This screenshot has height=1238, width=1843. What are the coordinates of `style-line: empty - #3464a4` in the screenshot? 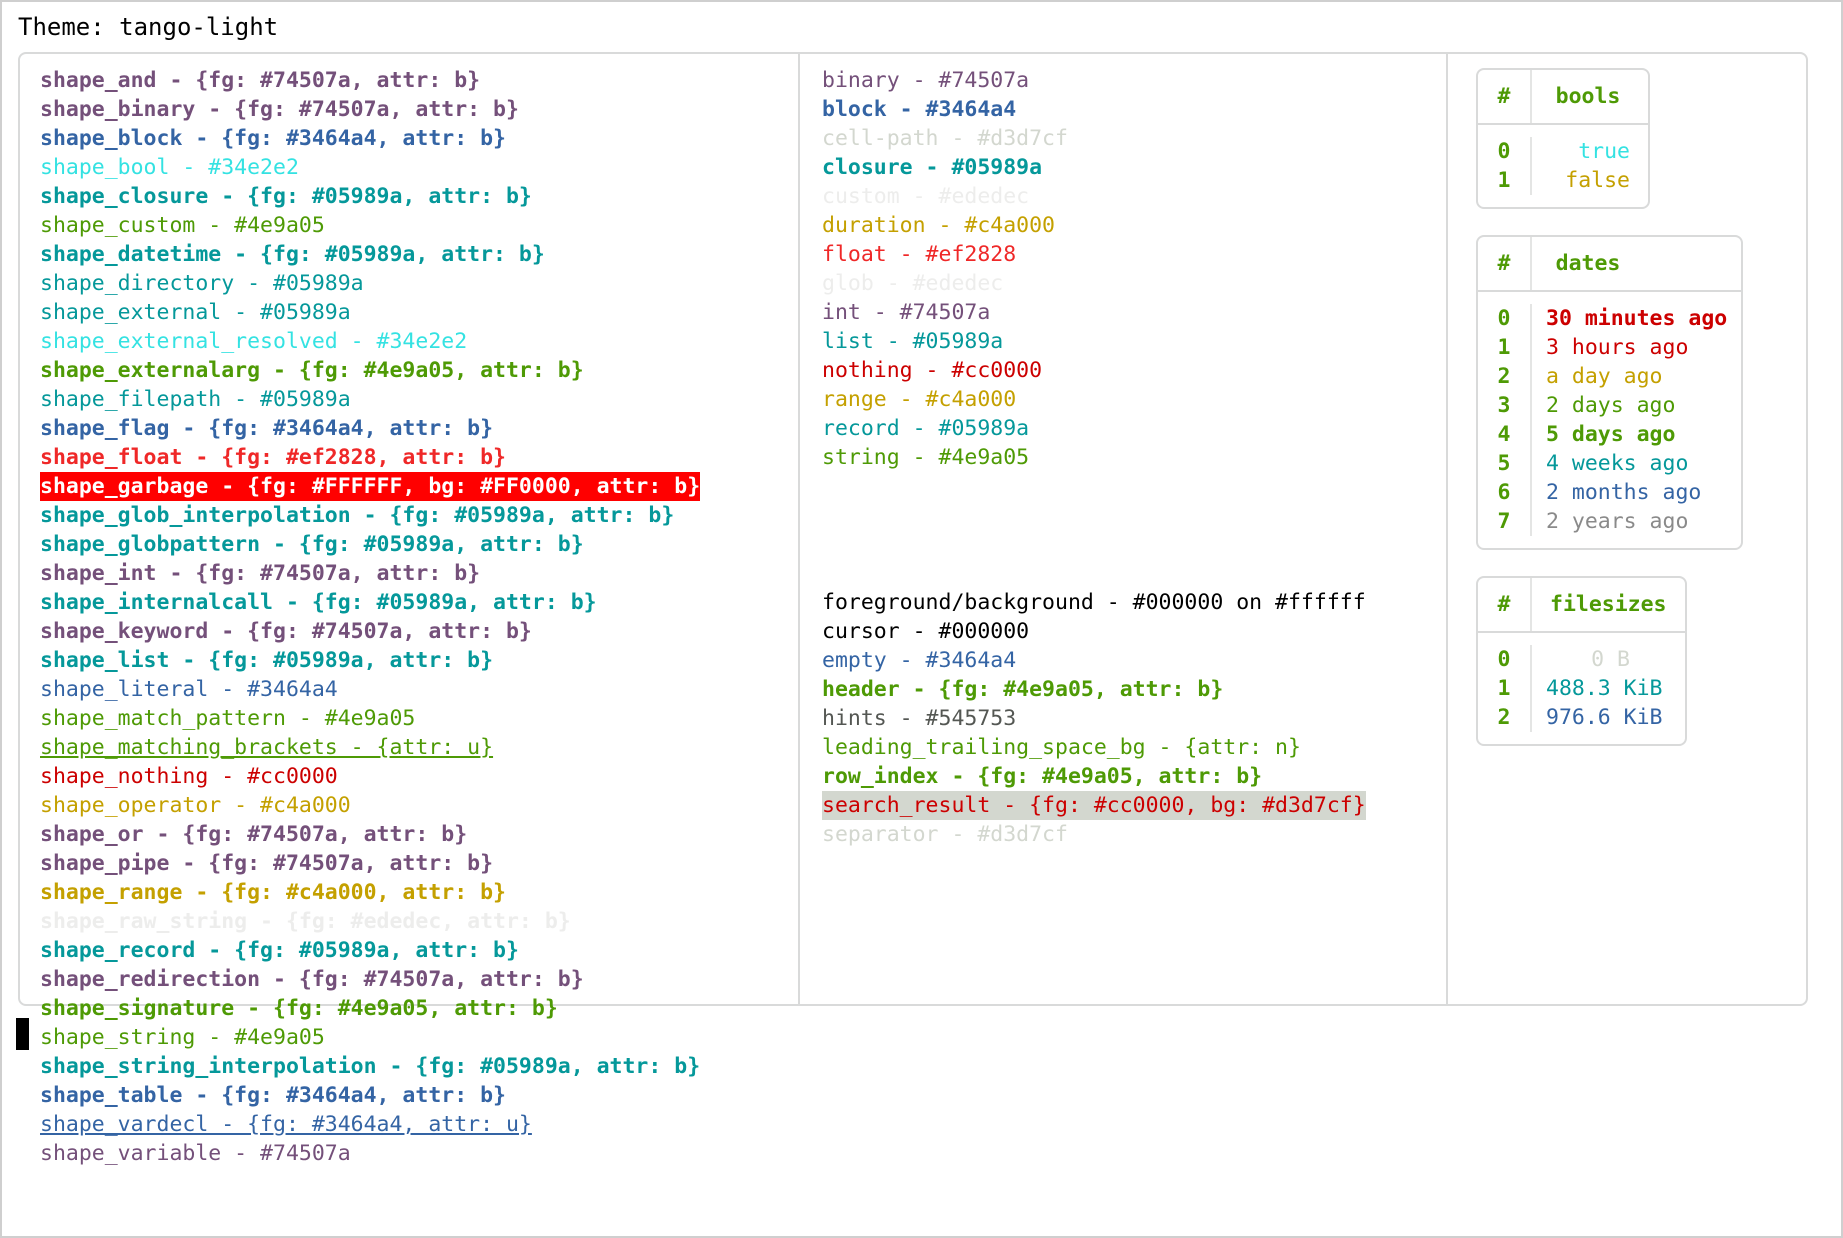 It's located at (919, 660).